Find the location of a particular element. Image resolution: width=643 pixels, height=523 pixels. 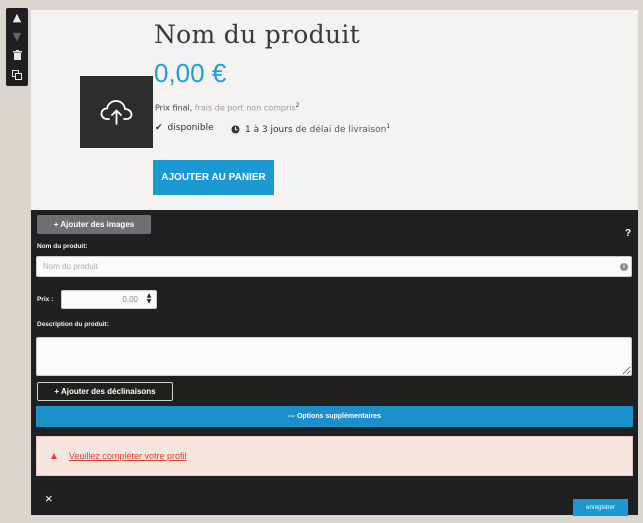

product-image-placeholder is located at coordinates (116, 112).